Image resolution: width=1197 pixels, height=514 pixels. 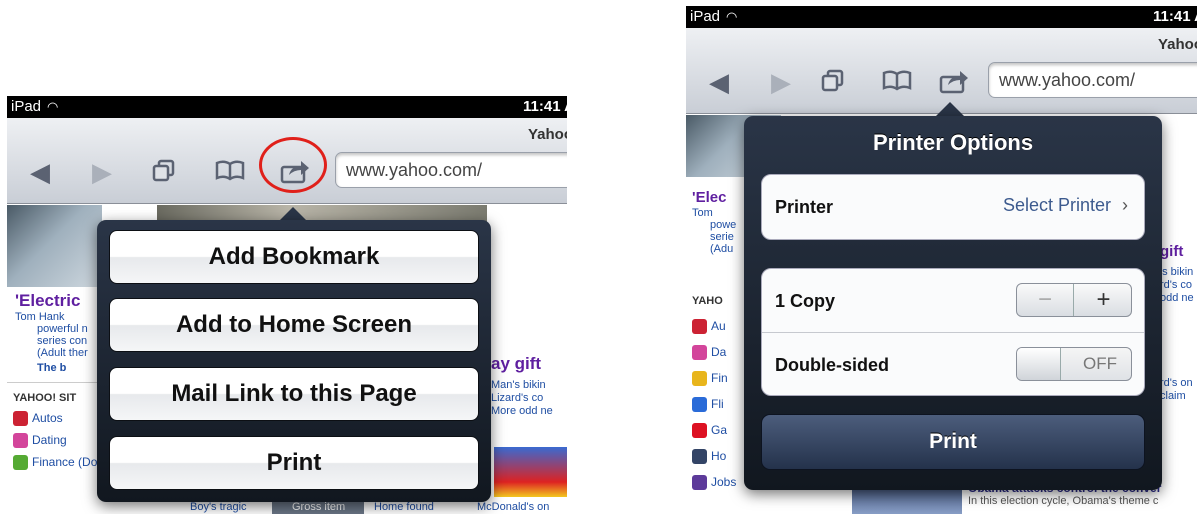 What do you see at coordinates (709, 457) in the screenshot?
I see `site-item: Ho` at bounding box center [709, 457].